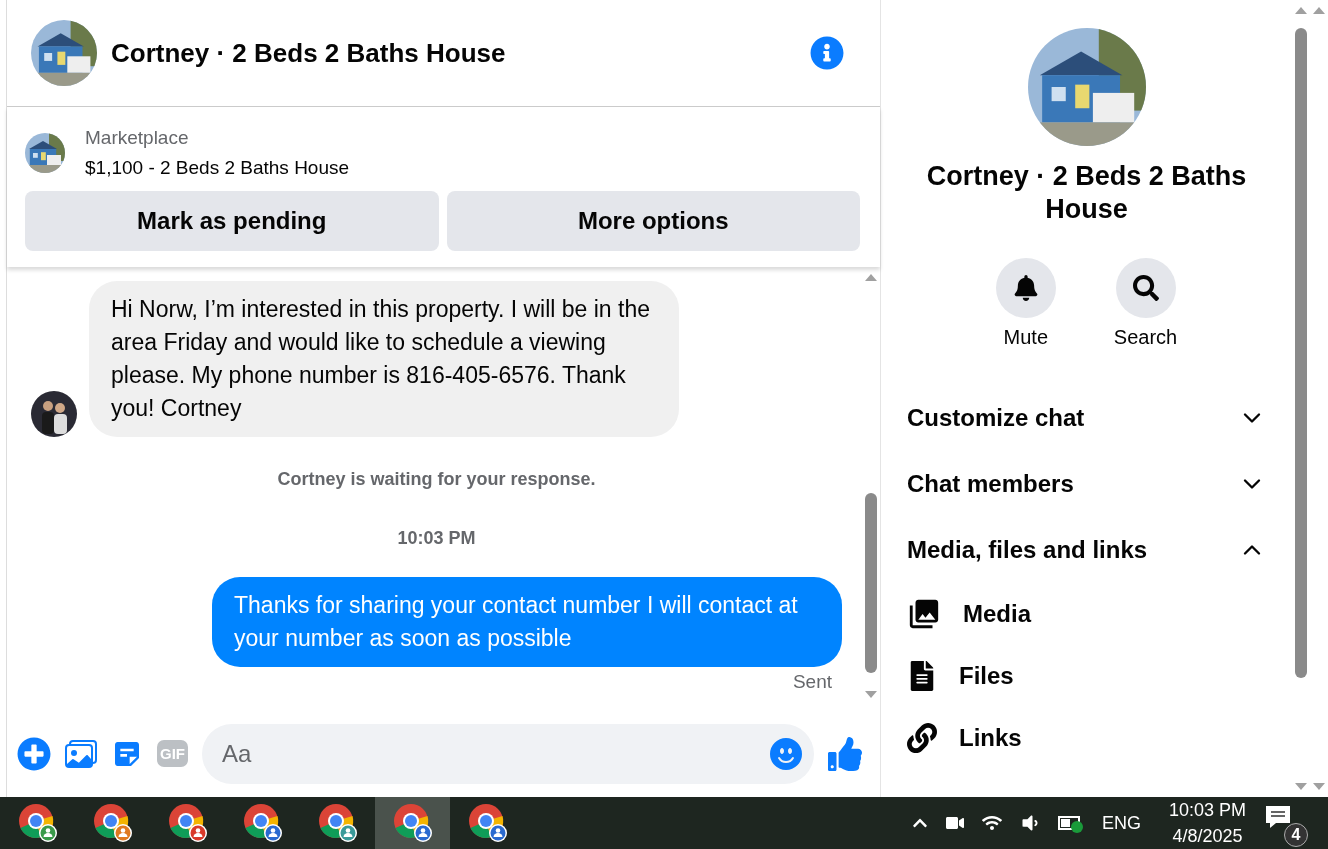  I want to click on listing-label: Marketplace, so click(137, 138).